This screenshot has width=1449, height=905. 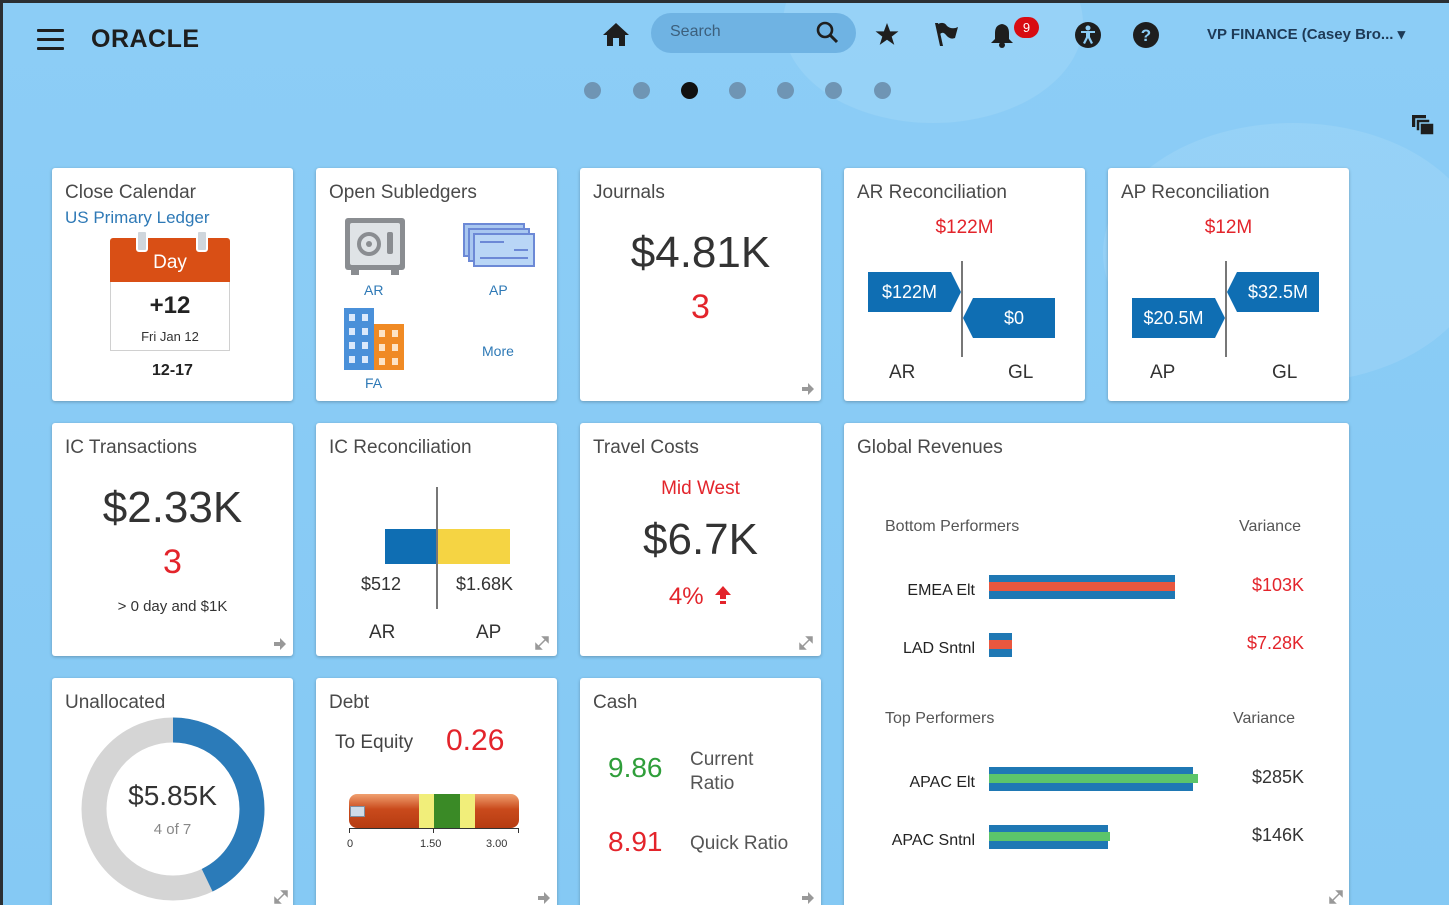 What do you see at coordinates (1270, 526) in the screenshot?
I see `variance-header: Variance` at bounding box center [1270, 526].